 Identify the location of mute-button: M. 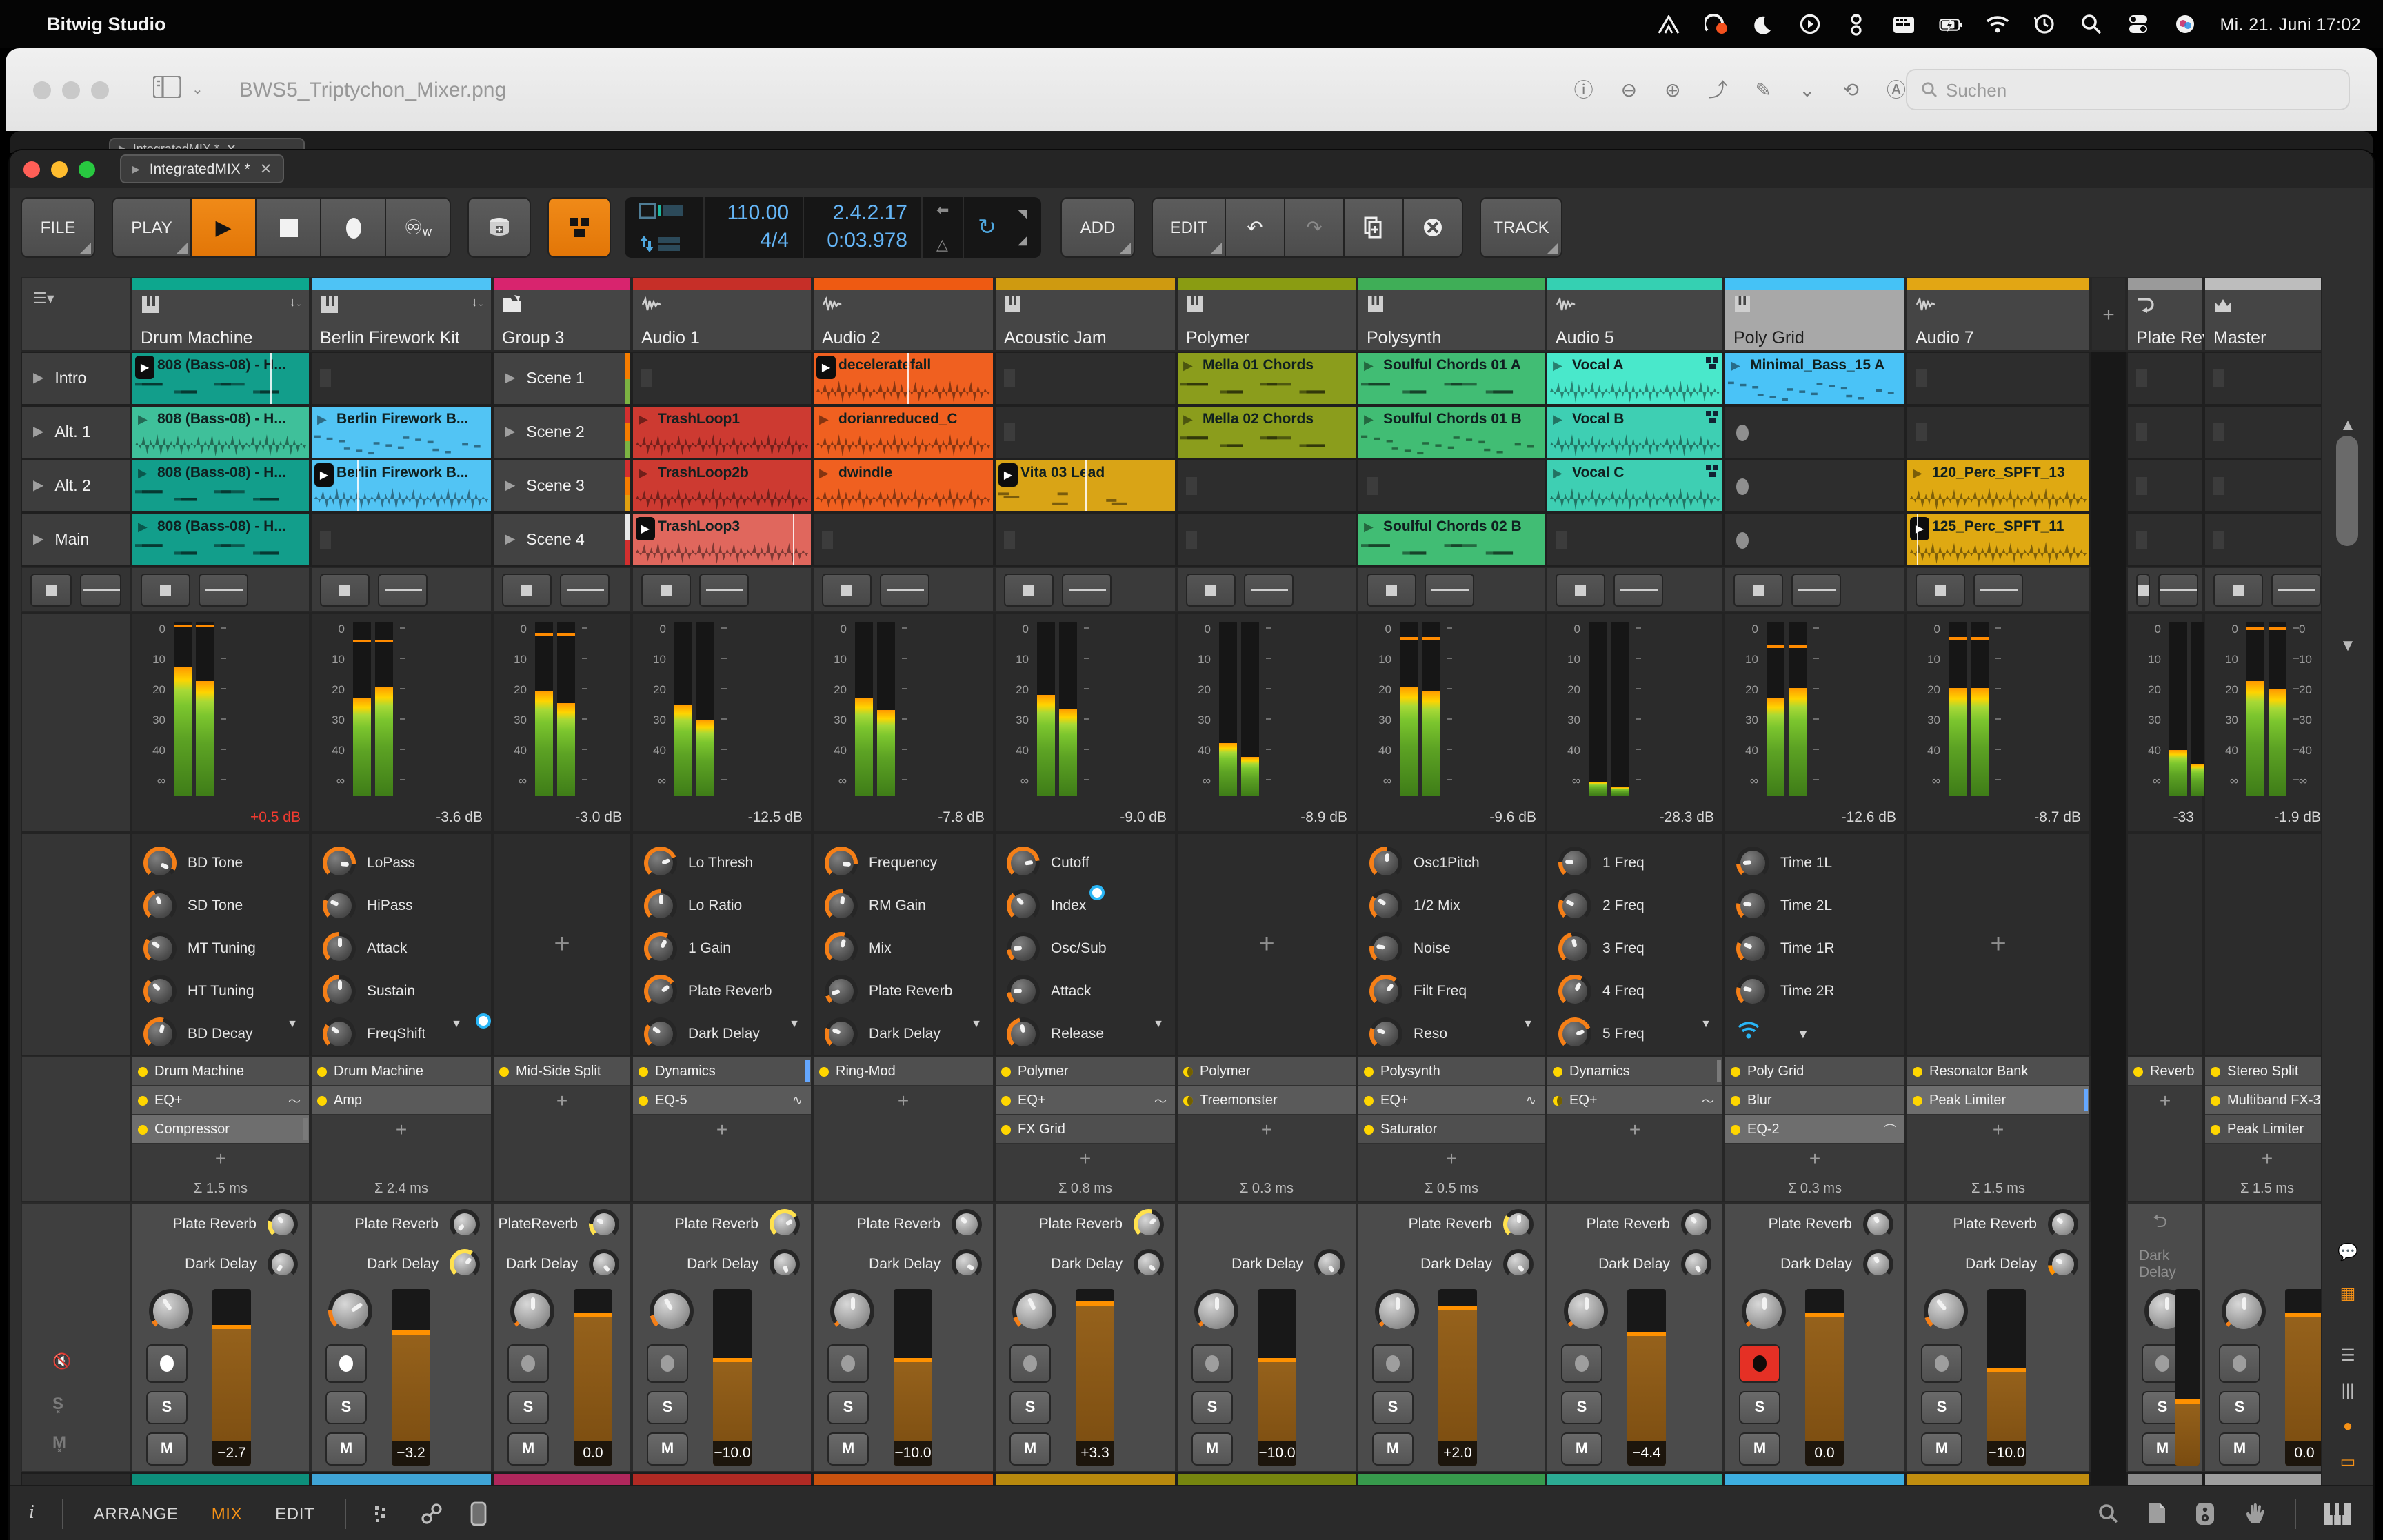
(1581, 1449).